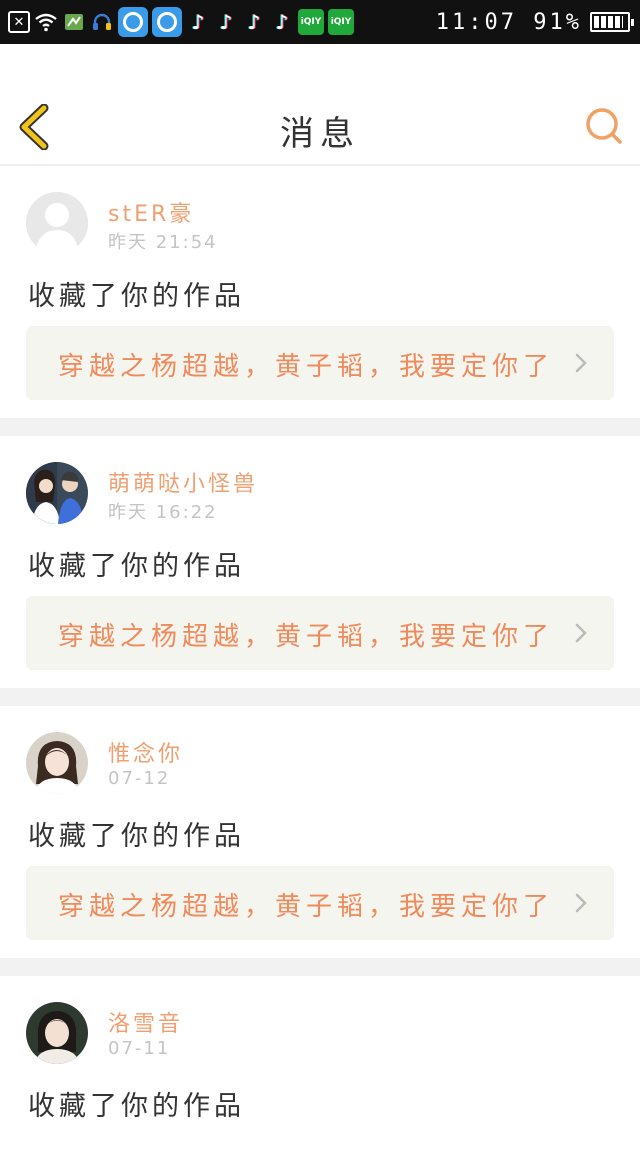 The image size is (640, 1176). I want to click on page-title: 消息, so click(320, 134).